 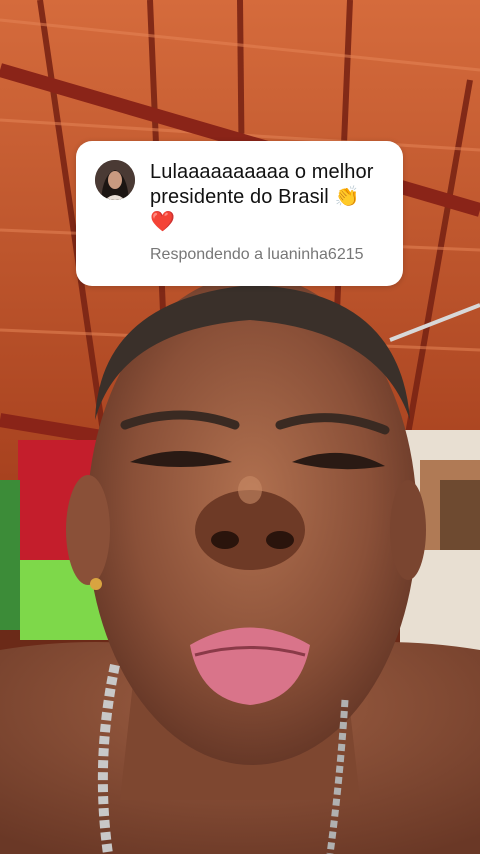 I want to click on avatar-photo-icon, so click(x=115, y=180).